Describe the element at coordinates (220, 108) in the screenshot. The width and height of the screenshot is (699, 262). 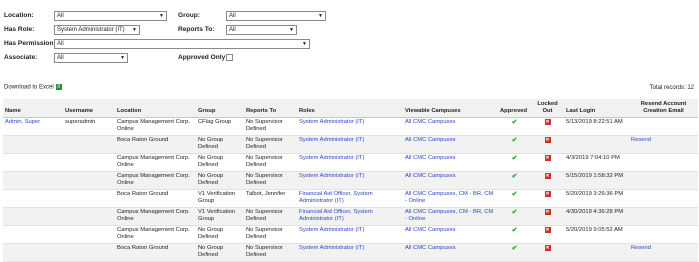
I see `col-header-group: Group` at that location.